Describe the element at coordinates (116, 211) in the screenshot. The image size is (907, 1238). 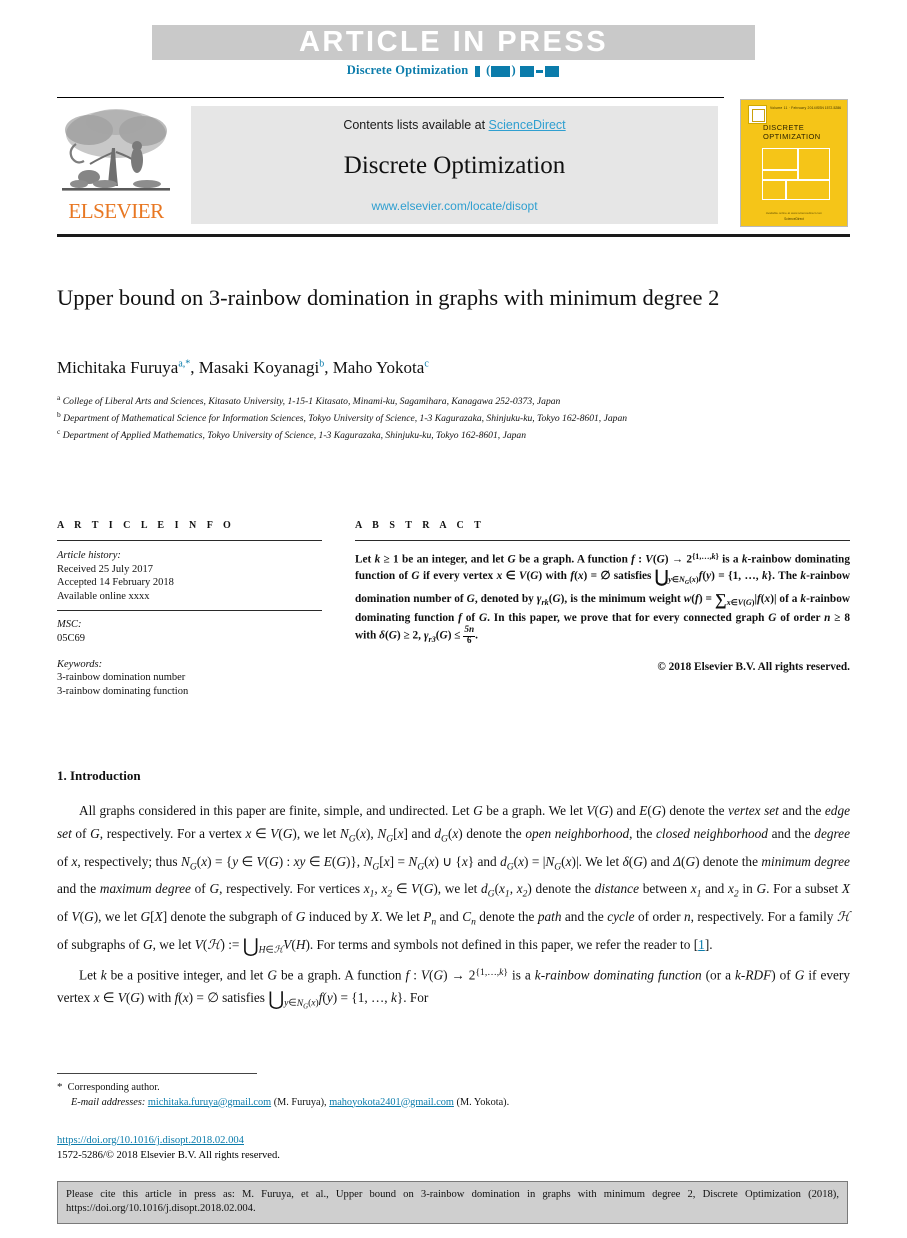
I see `elsevier-wordmark: ELSEVIER` at that location.